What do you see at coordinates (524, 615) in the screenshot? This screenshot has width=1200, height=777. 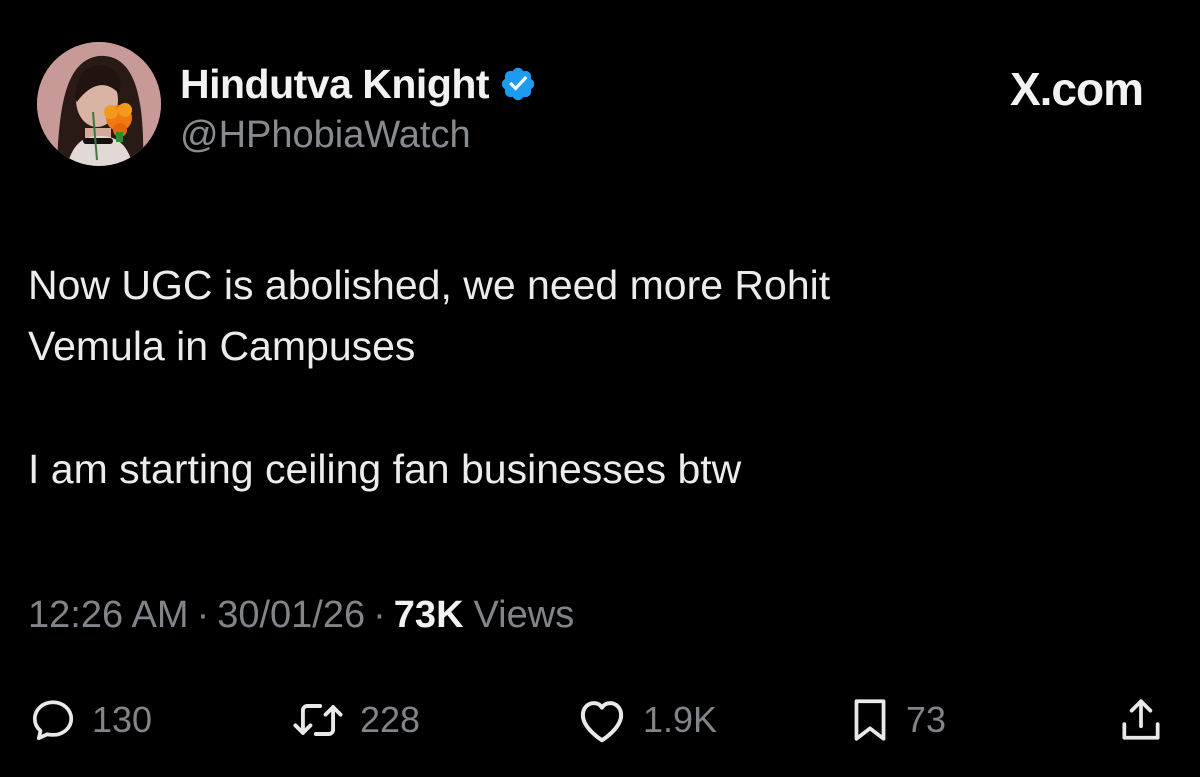 I see `views-label: Views` at bounding box center [524, 615].